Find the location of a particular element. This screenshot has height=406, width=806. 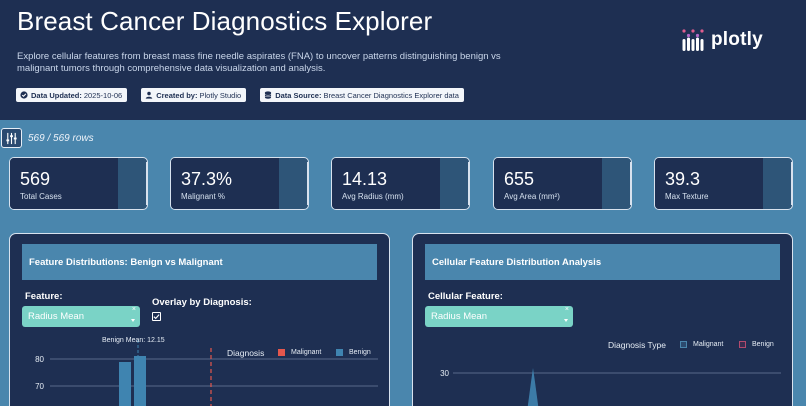

kpi-value: 569 is located at coordinates (35, 179).